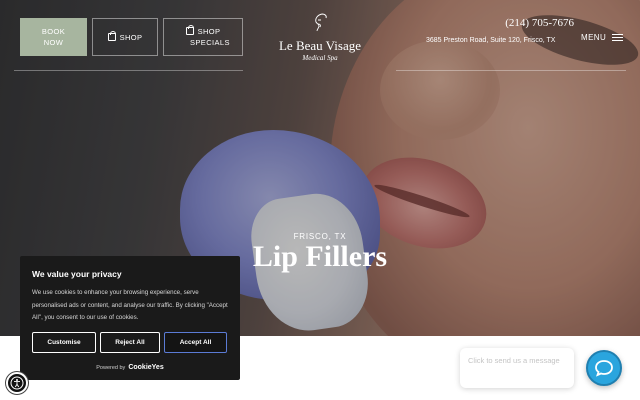 Image resolution: width=640 pixels, height=400 pixels. What do you see at coordinates (131, 37) in the screenshot?
I see `shop-label: SHOP` at bounding box center [131, 37].